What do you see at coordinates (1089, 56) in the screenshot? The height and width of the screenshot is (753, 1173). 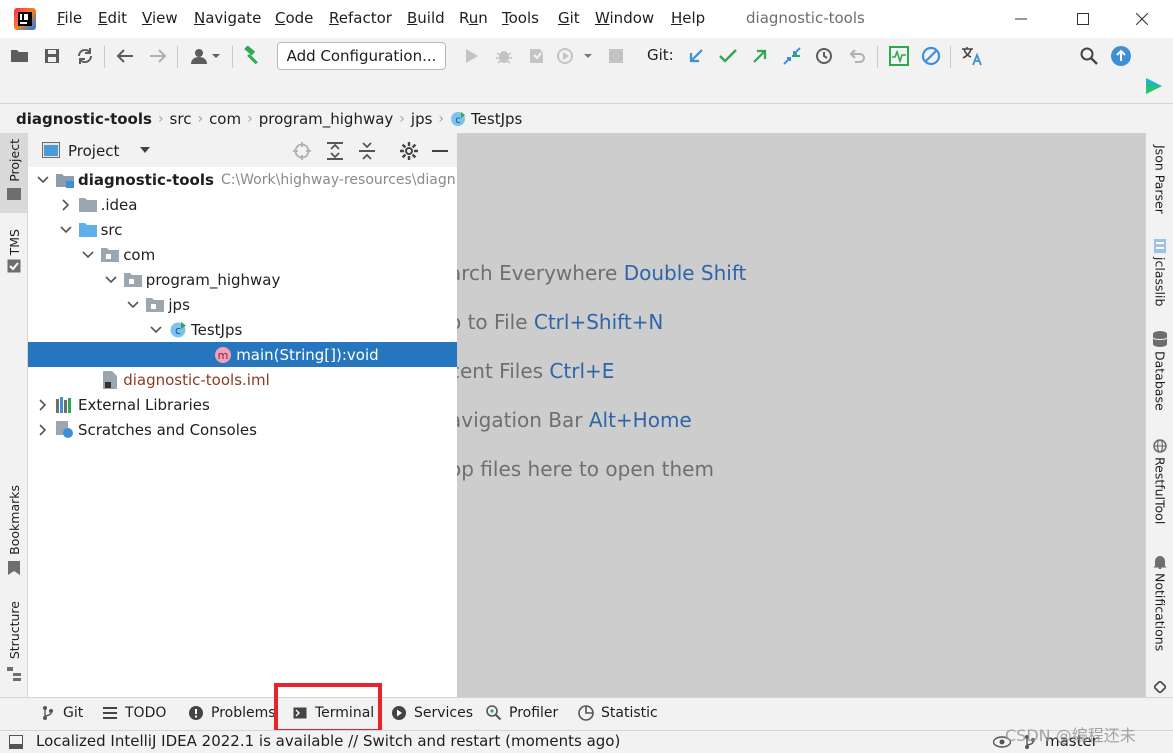 I see `search-everywhere-icon` at bounding box center [1089, 56].